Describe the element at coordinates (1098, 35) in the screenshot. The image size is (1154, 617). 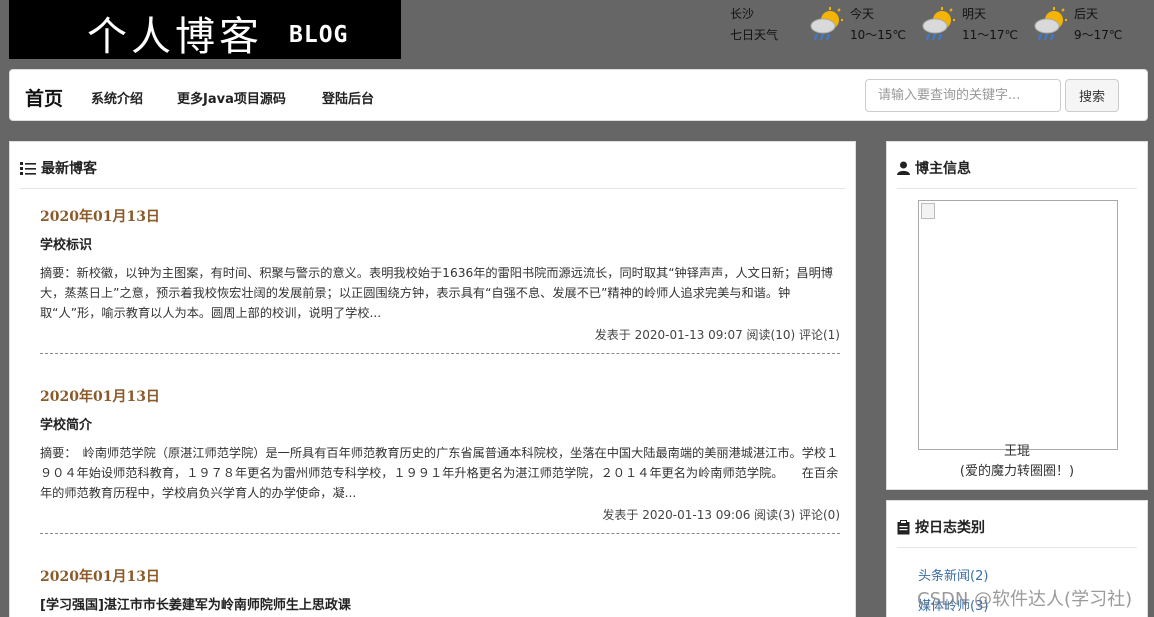
I see `weather-day-temp: 9～17℃` at that location.